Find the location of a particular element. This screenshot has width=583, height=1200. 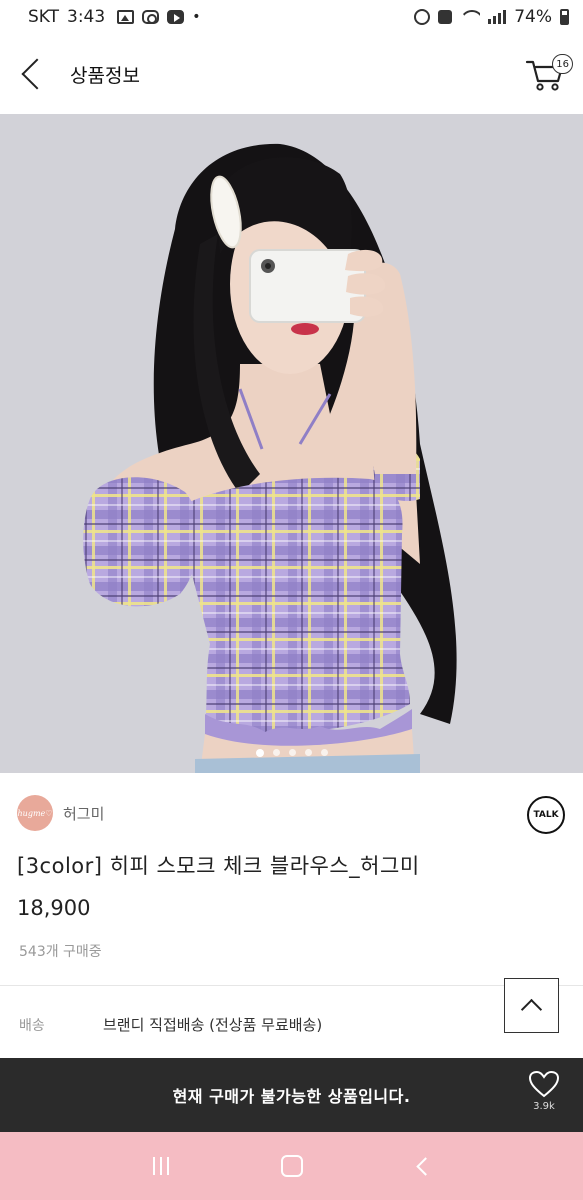

recents-icon is located at coordinates (160, 1166).